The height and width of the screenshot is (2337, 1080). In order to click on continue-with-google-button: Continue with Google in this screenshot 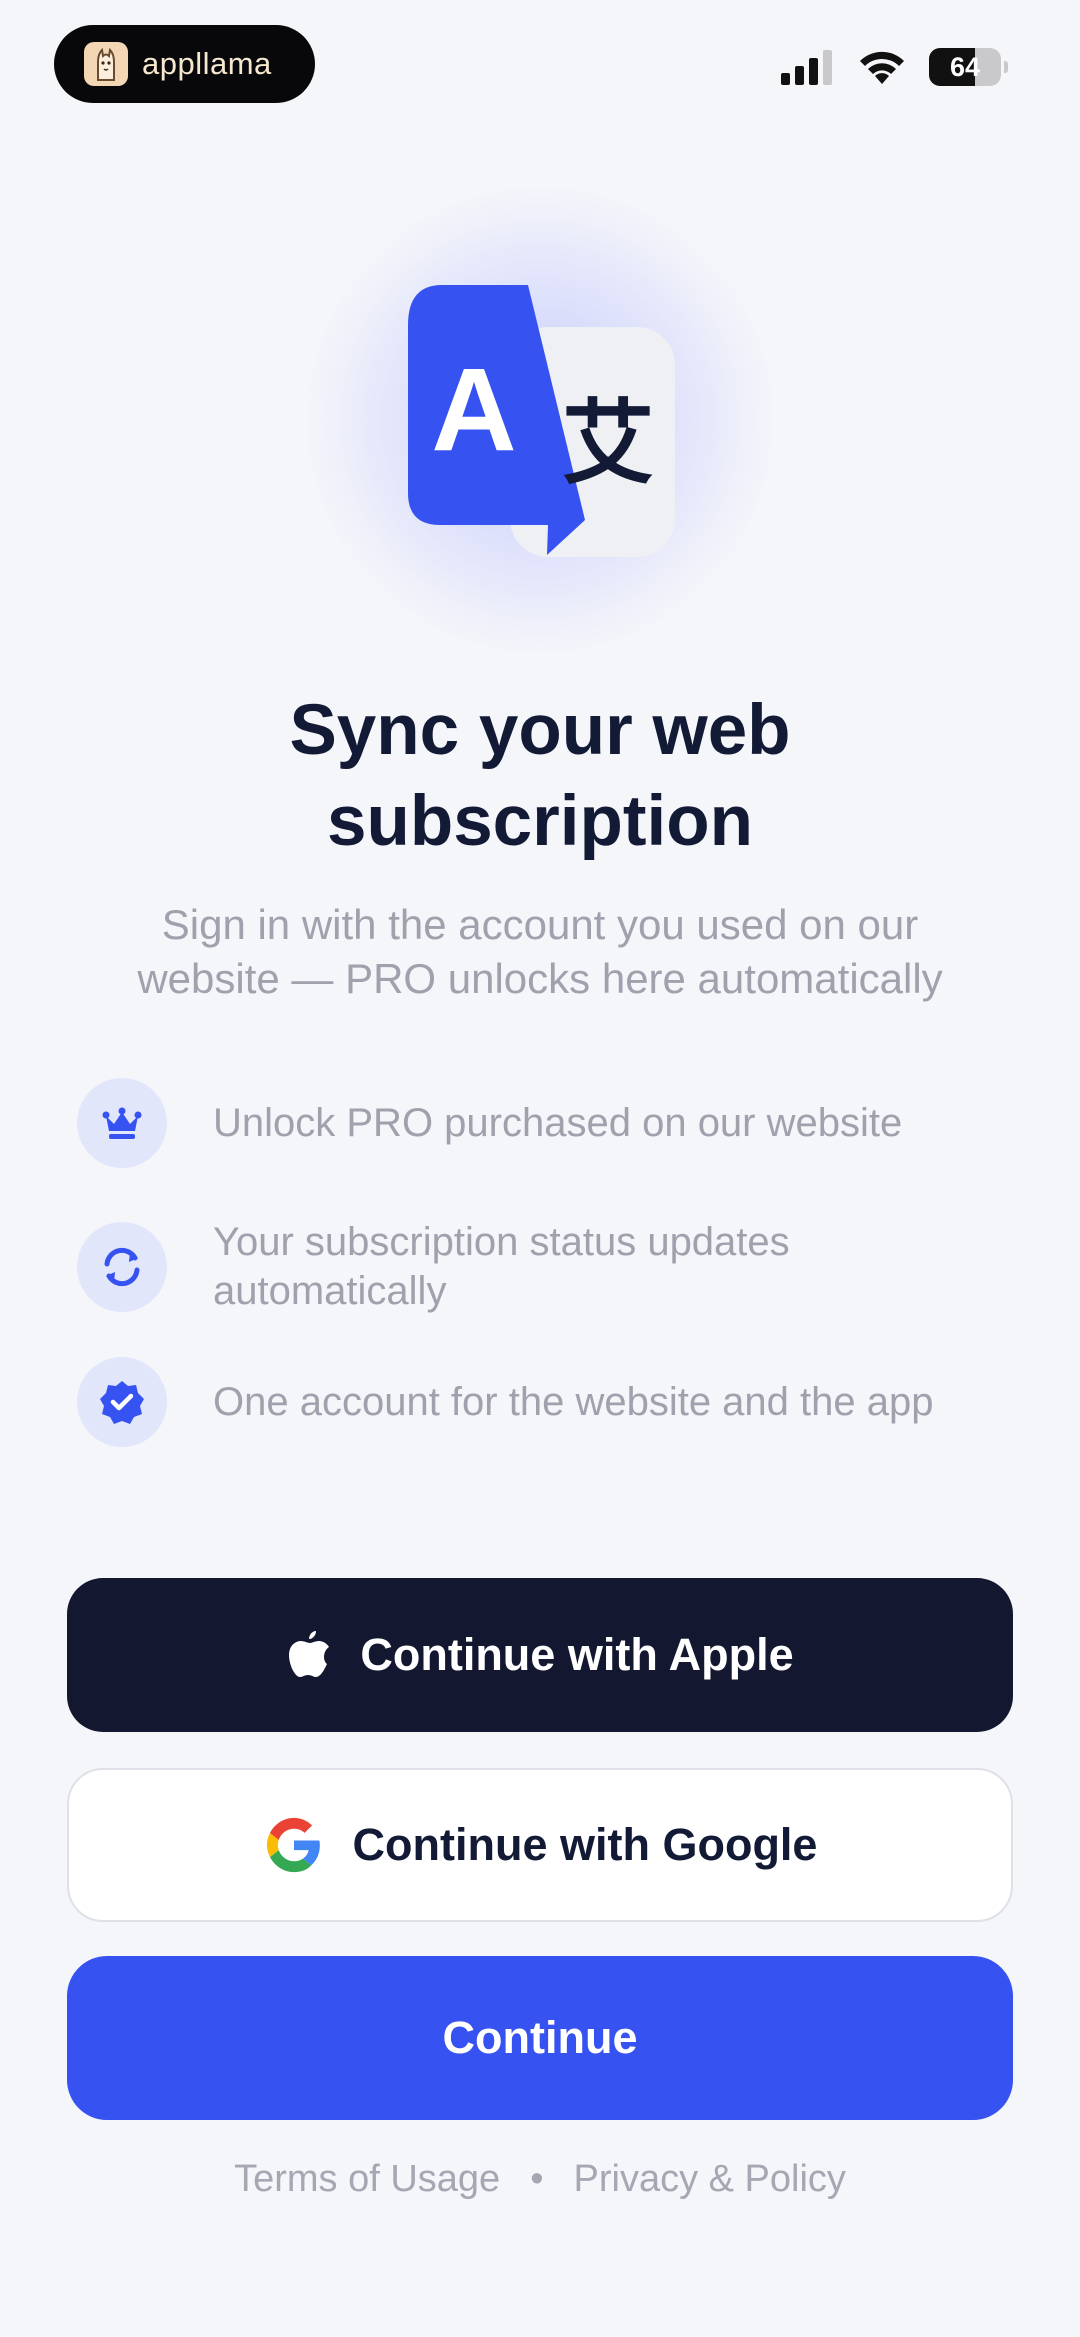, I will do `click(540, 1845)`.